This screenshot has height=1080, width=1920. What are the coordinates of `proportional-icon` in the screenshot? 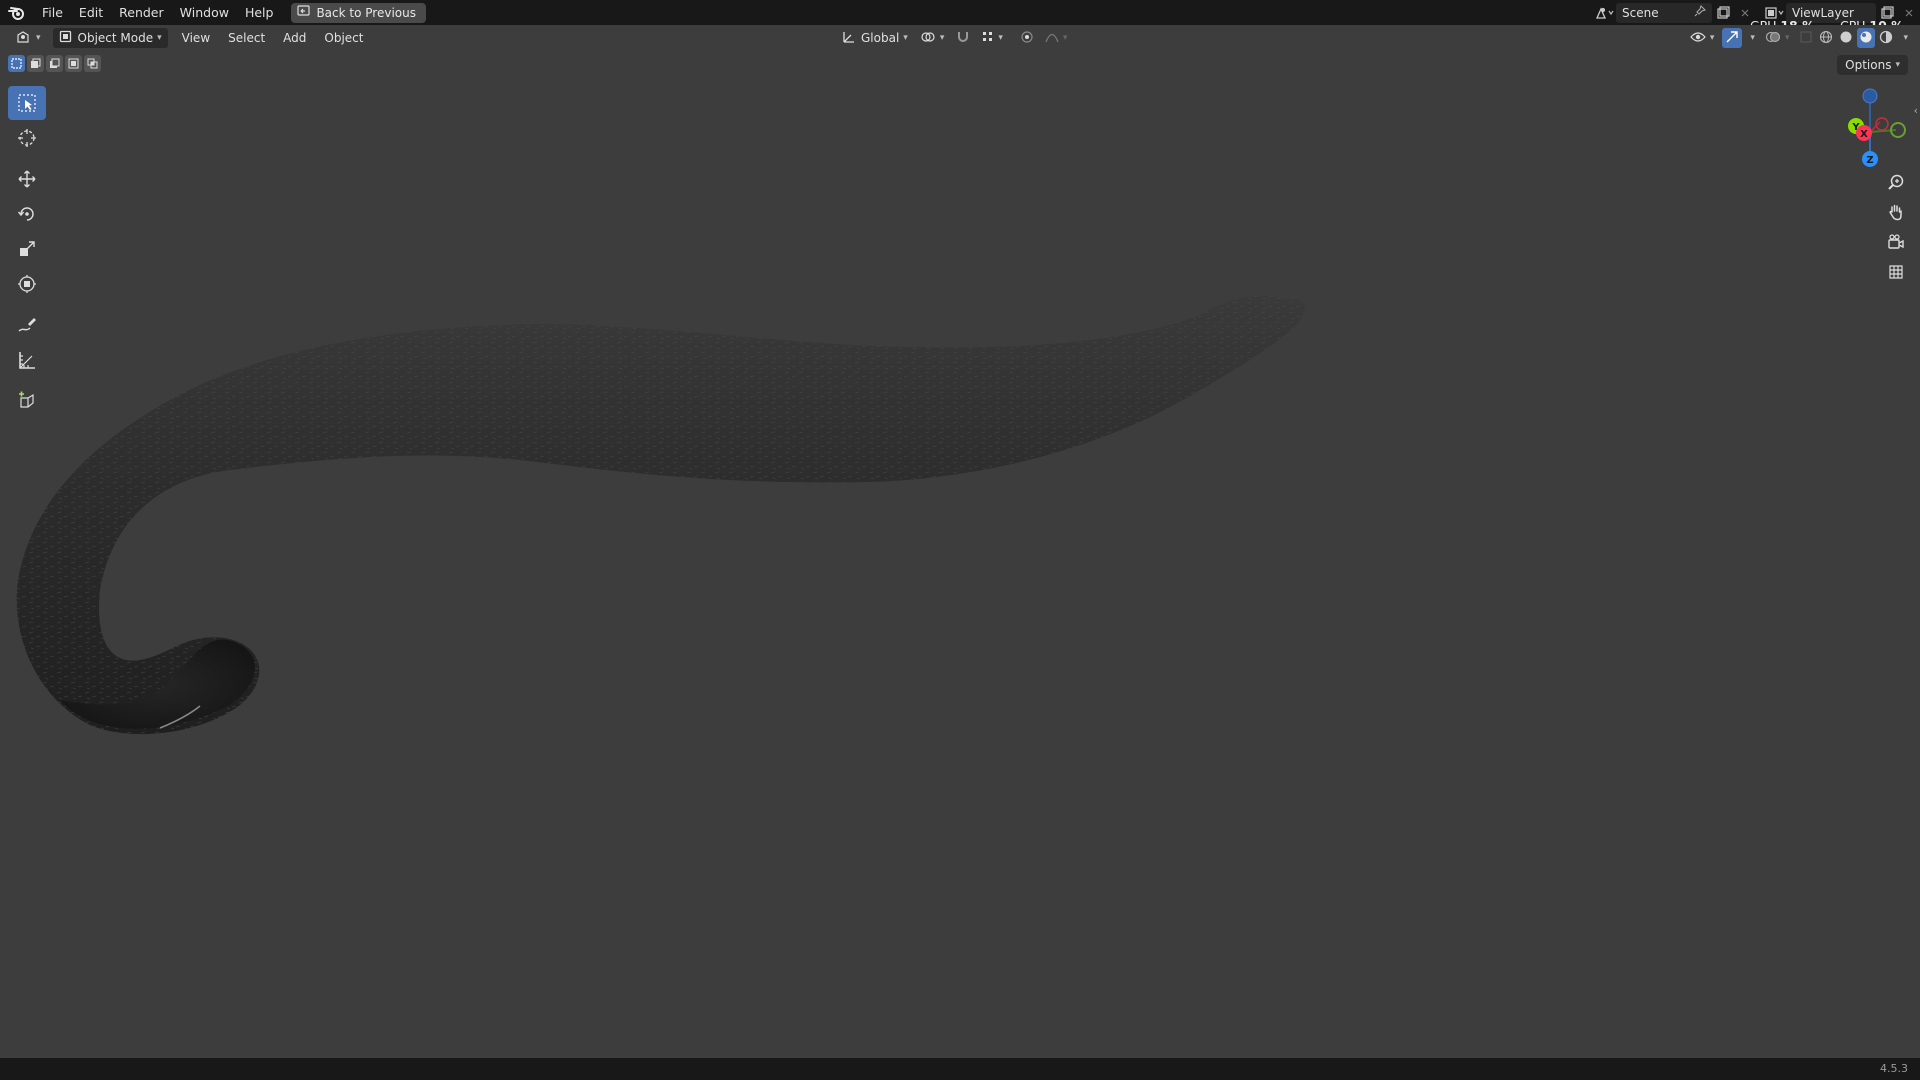 It's located at (1027, 38).